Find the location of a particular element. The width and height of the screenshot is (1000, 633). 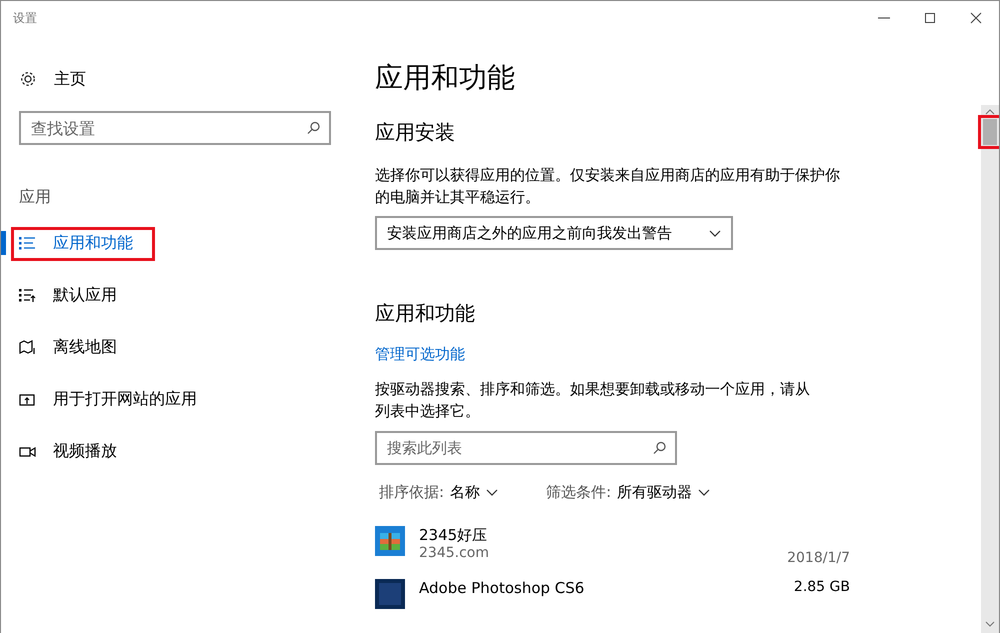

nav-label: 应用和功能 is located at coordinates (93, 243).